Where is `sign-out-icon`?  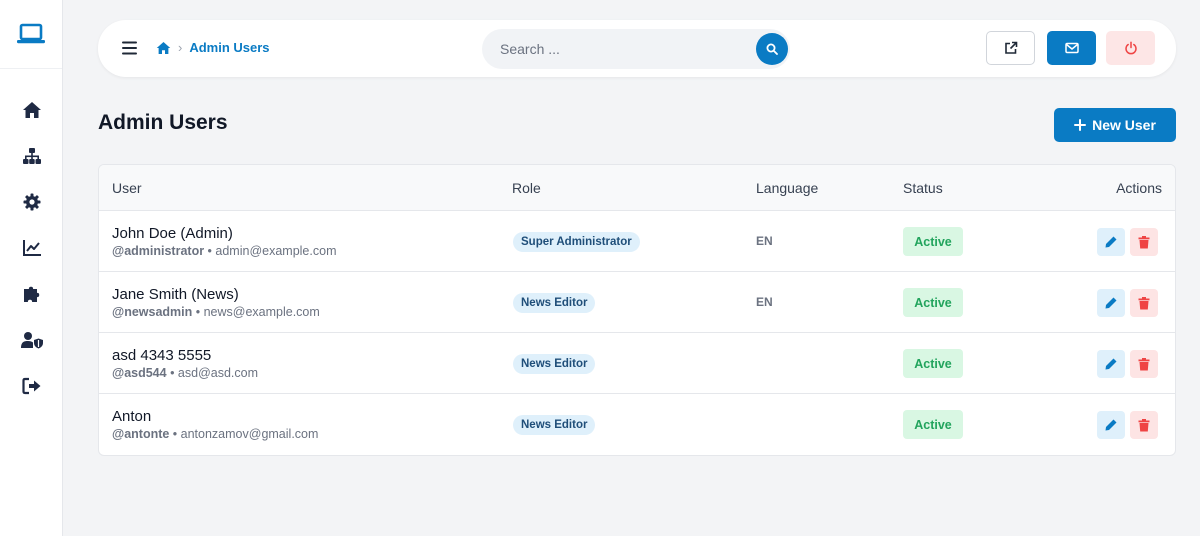 sign-out-icon is located at coordinates (30, 386).